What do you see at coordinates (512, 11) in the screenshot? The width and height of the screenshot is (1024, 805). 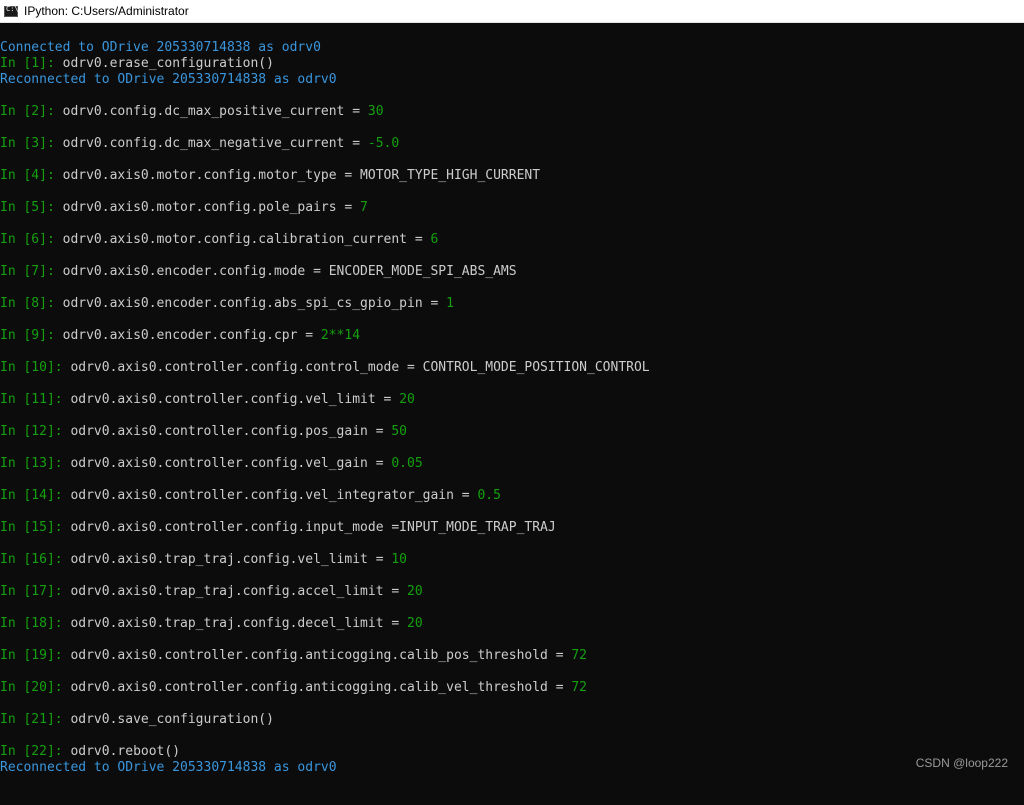 I see `title-bar: C:\ IPython: C:Users/Administrator` at bounding box center [512, 11].